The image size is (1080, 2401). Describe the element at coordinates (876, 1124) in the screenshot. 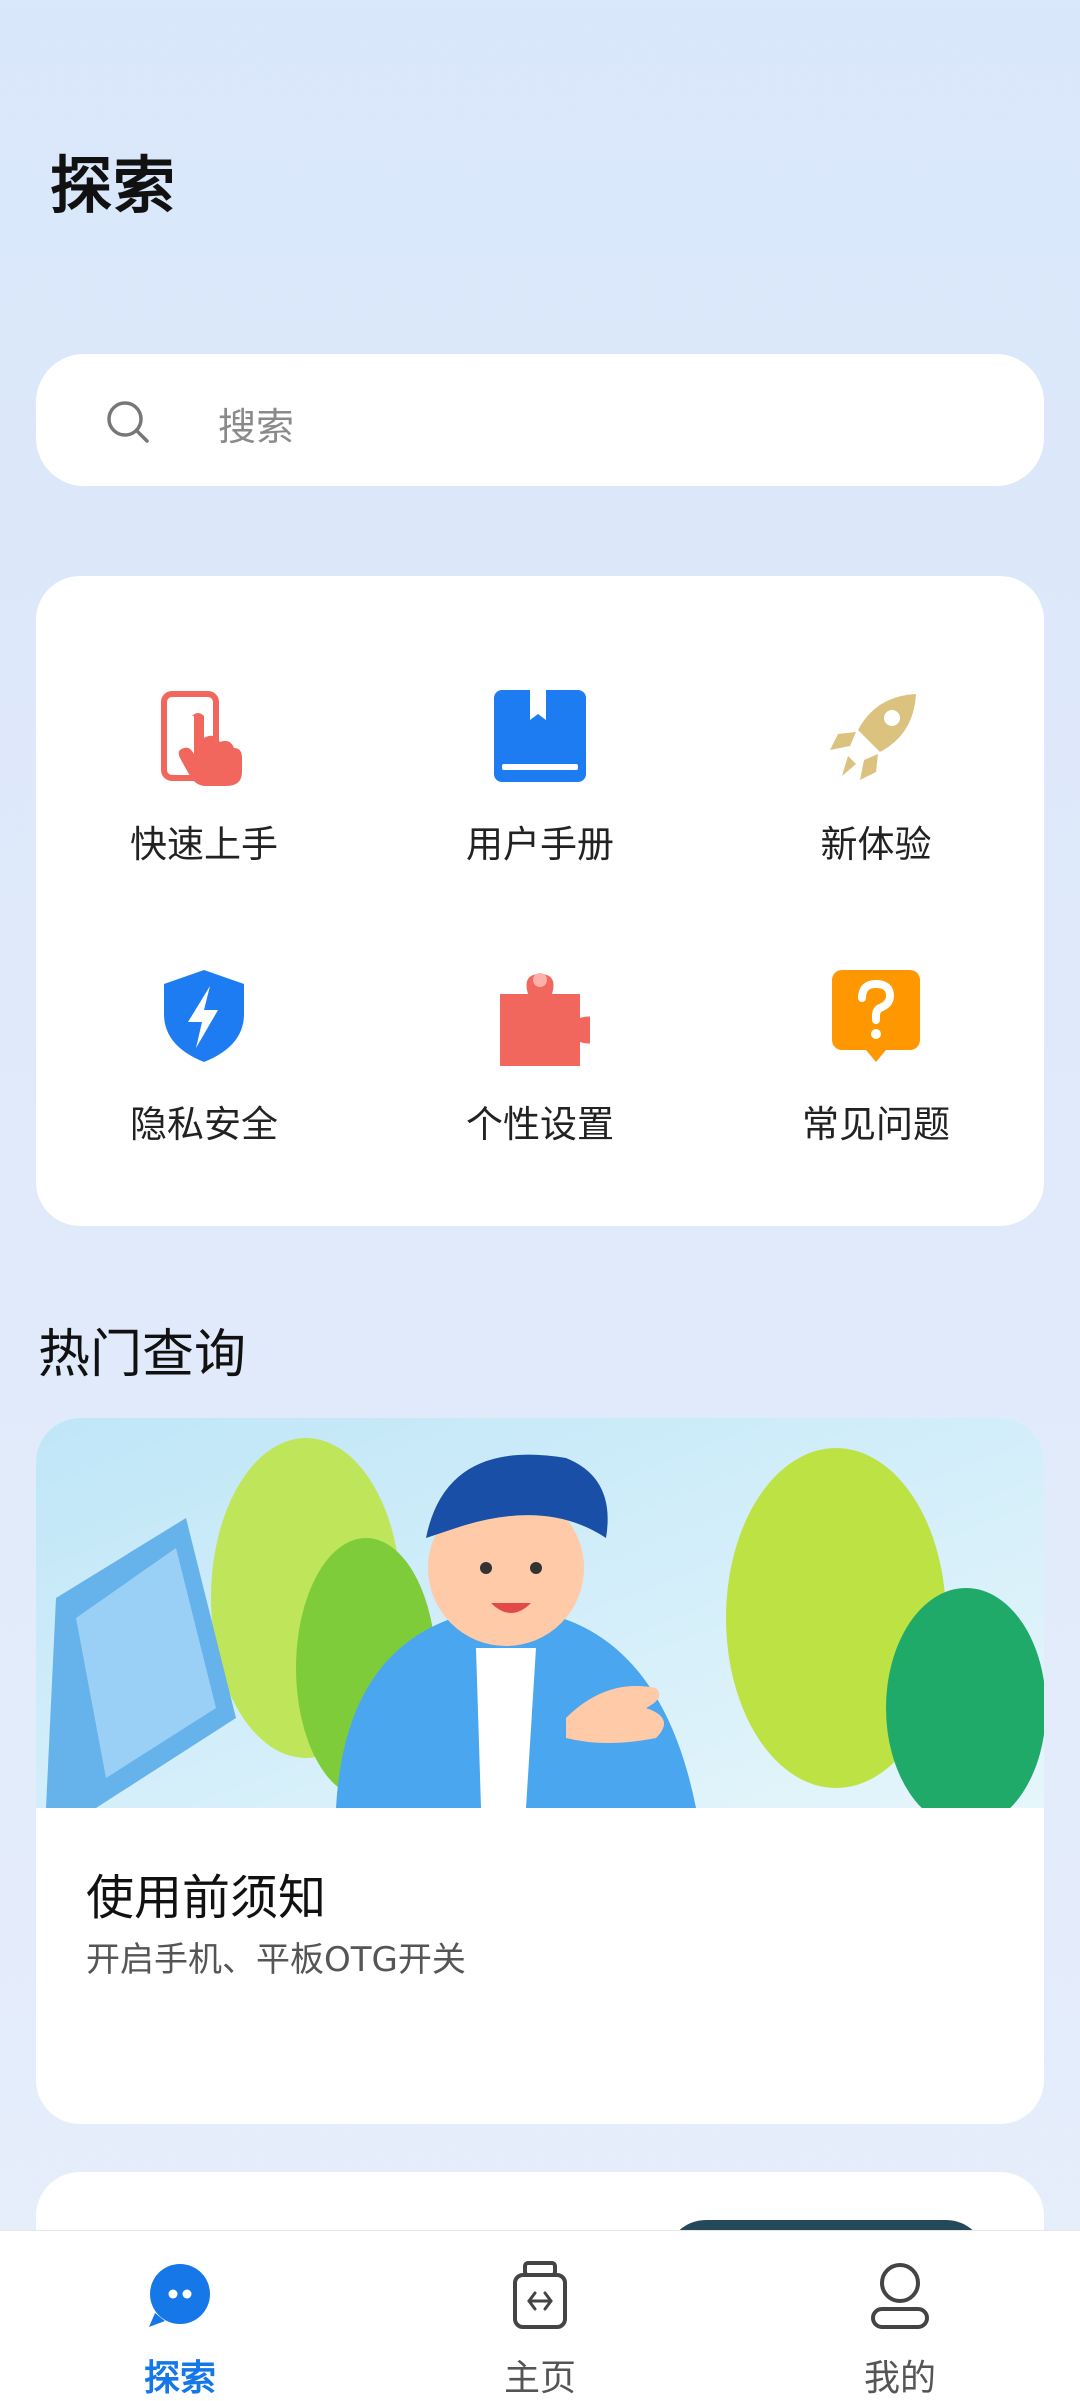

I see `quick-link-label: 常见问题` at that location.